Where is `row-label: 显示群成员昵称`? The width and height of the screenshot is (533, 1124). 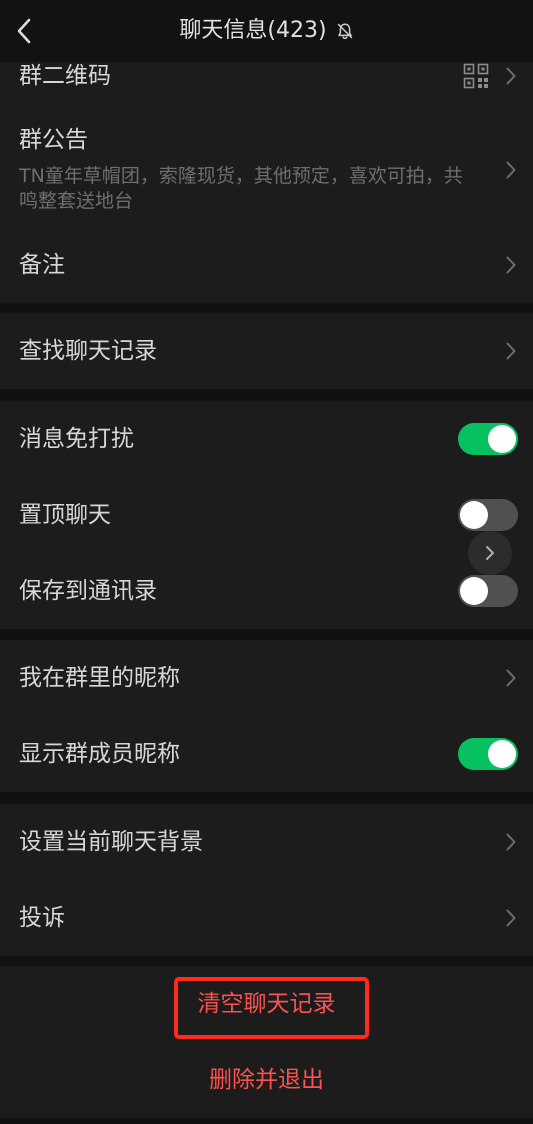 row-label: 显示群成员昵称 is located at coordinates (99, 754).